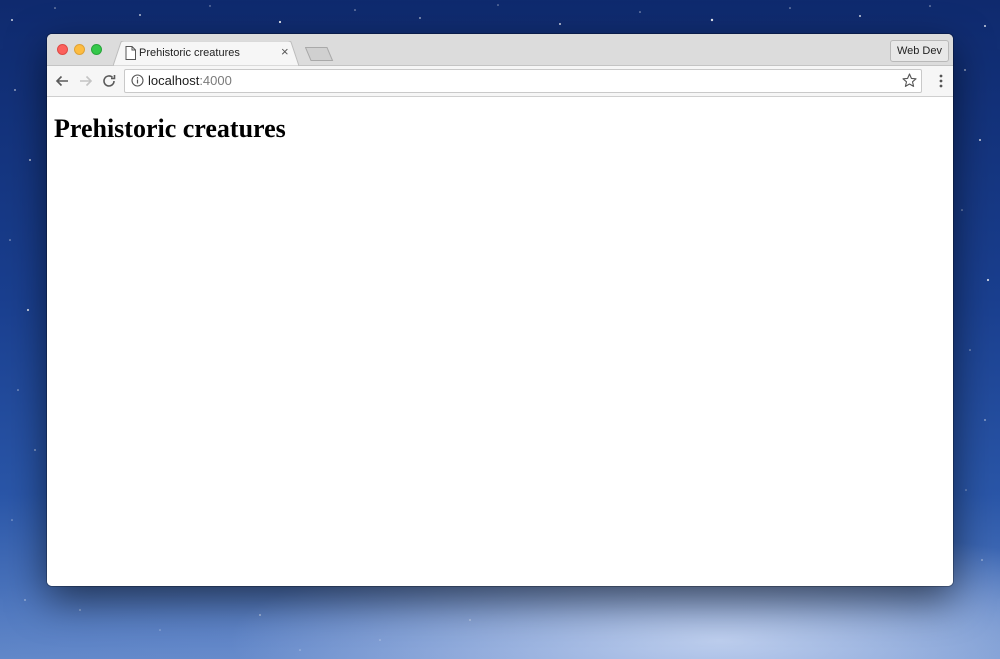 The width and height of the screenshot is (1000, 659). What do you see at coordinates (189, 53) in the screenshot?
I see `tab-title: Prehistoric creatures` at bounding box center [189, 53].